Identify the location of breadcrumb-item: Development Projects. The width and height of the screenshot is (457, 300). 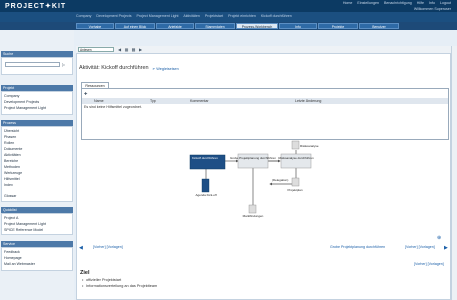
(113, 16).